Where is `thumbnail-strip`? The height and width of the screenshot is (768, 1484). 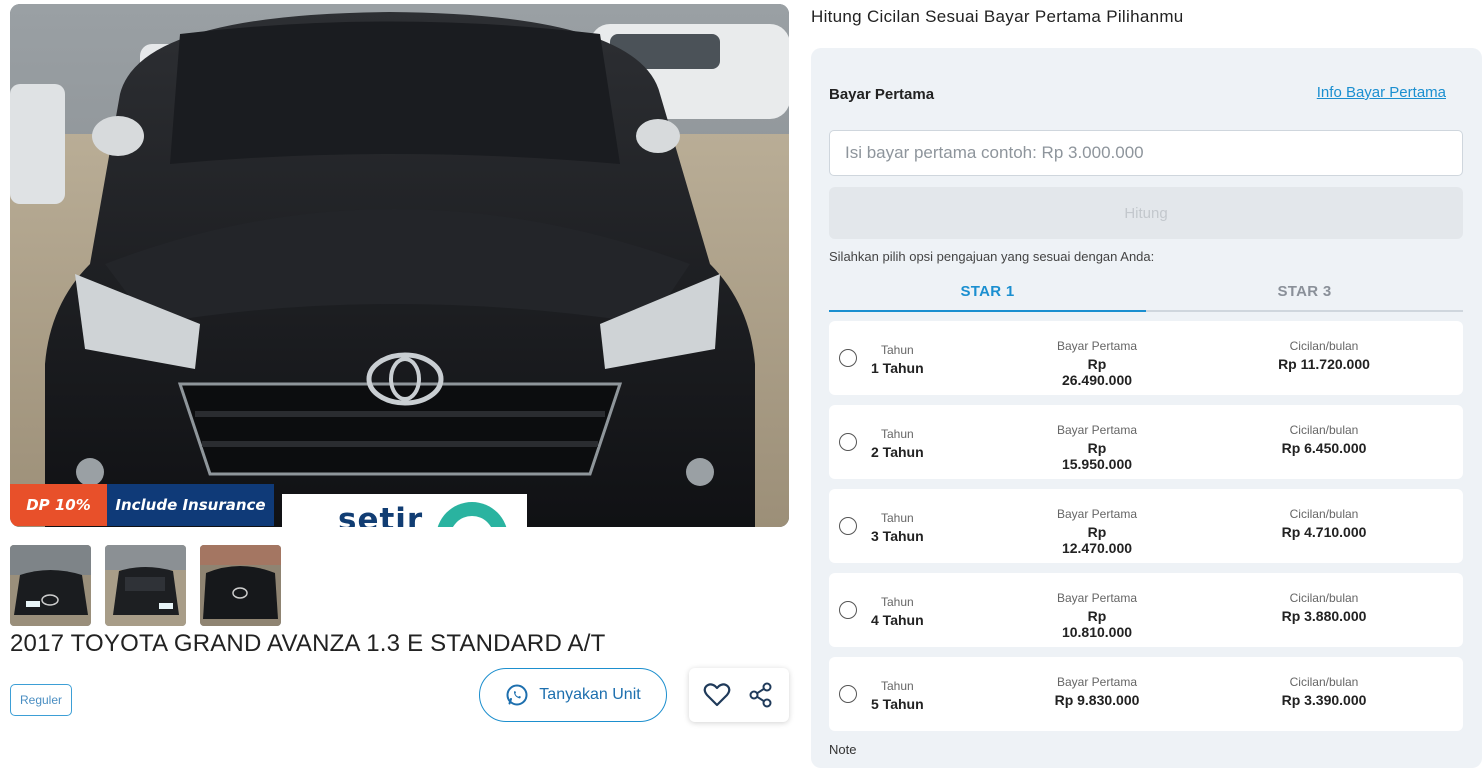 thumbnail-strip is located at coordinates (400, 585).